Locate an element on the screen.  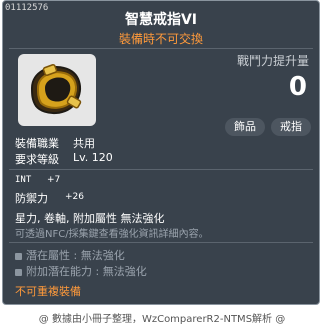
item-icon-frame is located at coordinates (57, 90).